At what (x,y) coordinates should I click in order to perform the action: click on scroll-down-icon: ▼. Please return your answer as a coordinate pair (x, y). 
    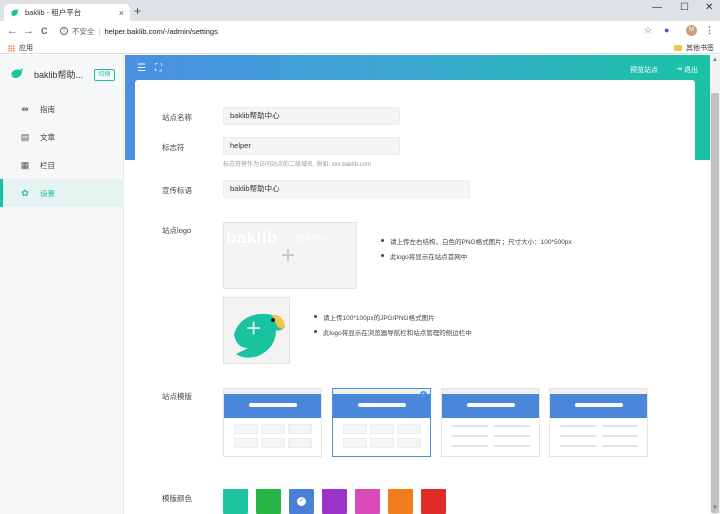
    Looking at the image, I should click on (715, 508).